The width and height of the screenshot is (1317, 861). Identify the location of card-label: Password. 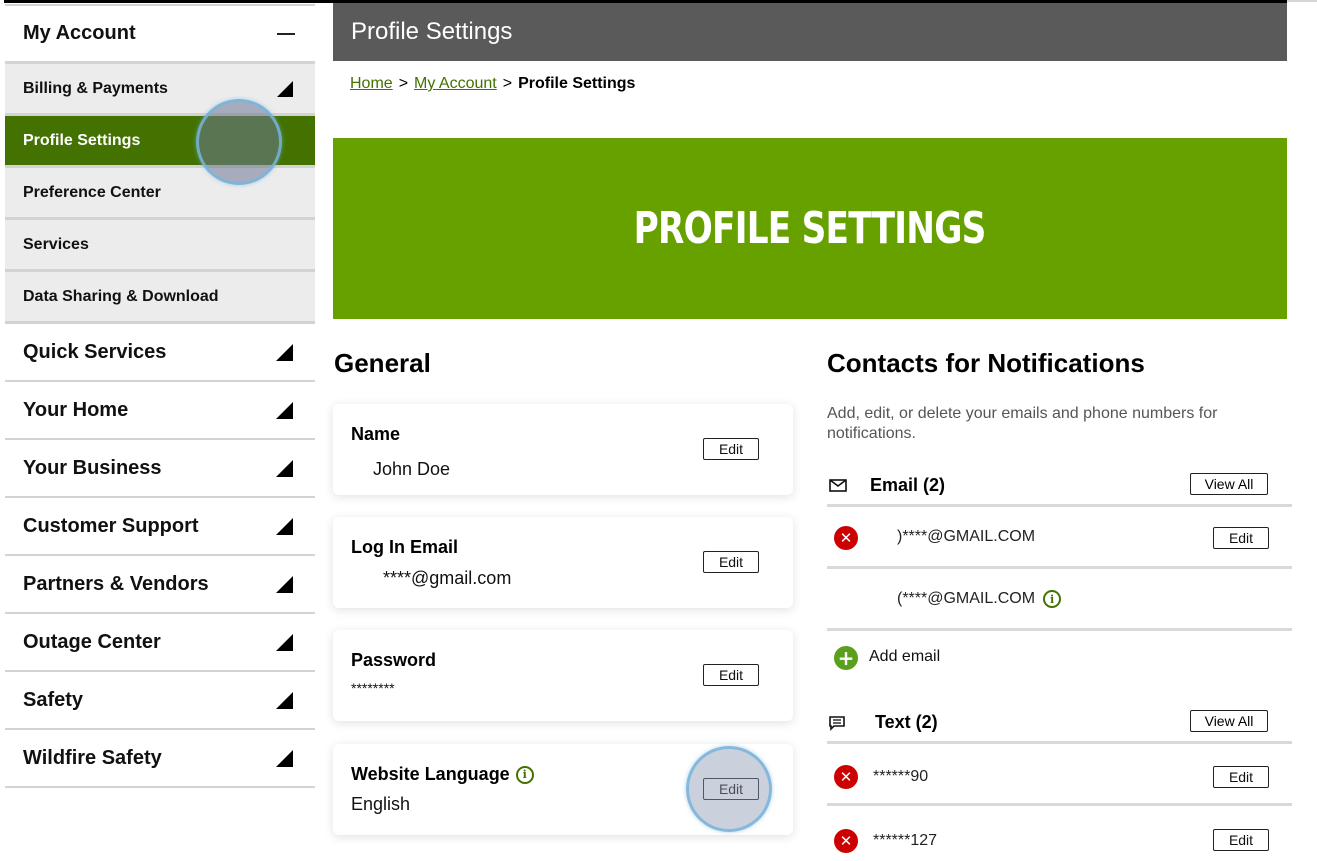
(393, 660).